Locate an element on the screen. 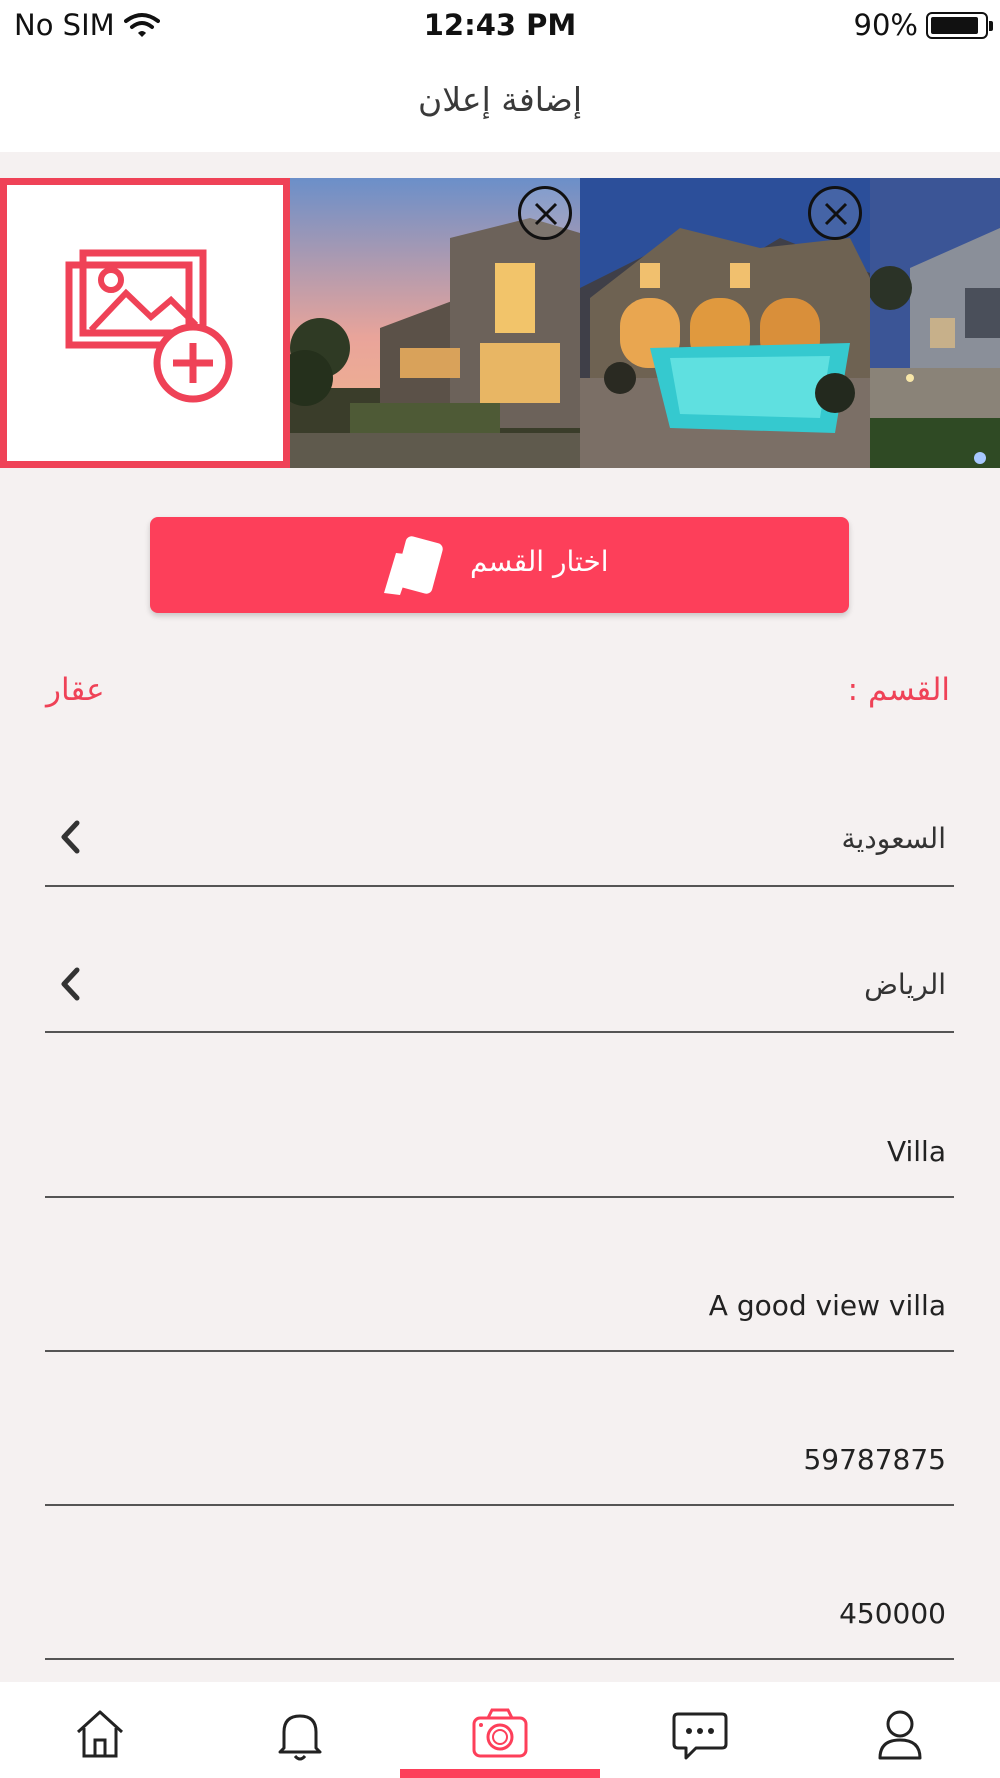 The height and width of the screenshot is (1778, 1000). title-value: Villa is located at coordinates (916, 1151).